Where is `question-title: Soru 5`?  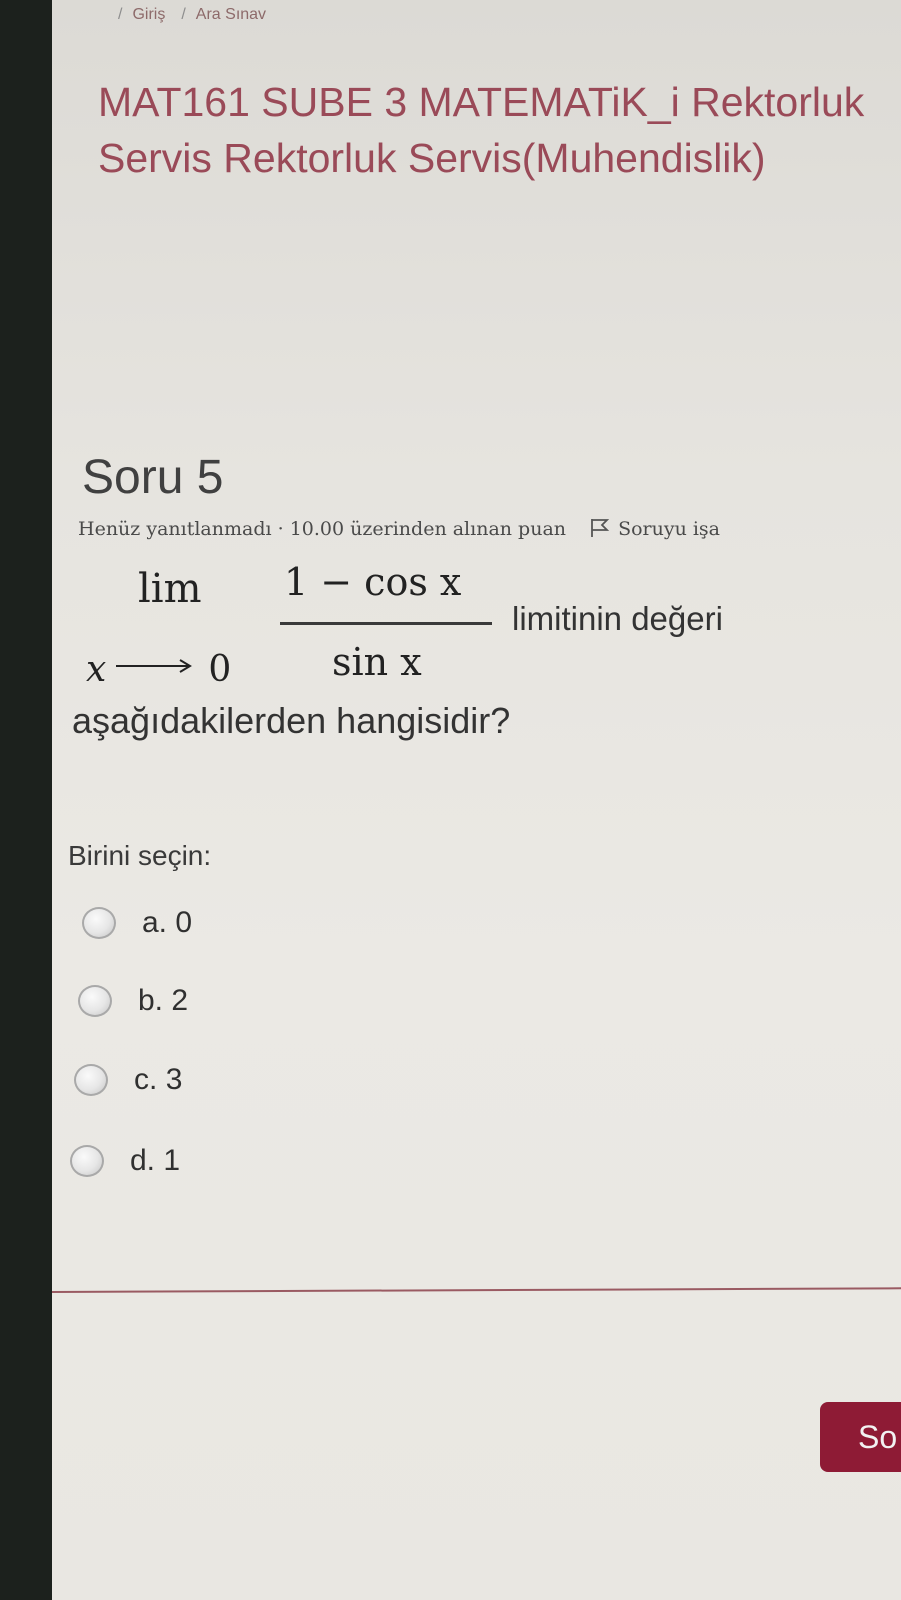
question-title: Soru 5 is located at coordinates (153, 477).